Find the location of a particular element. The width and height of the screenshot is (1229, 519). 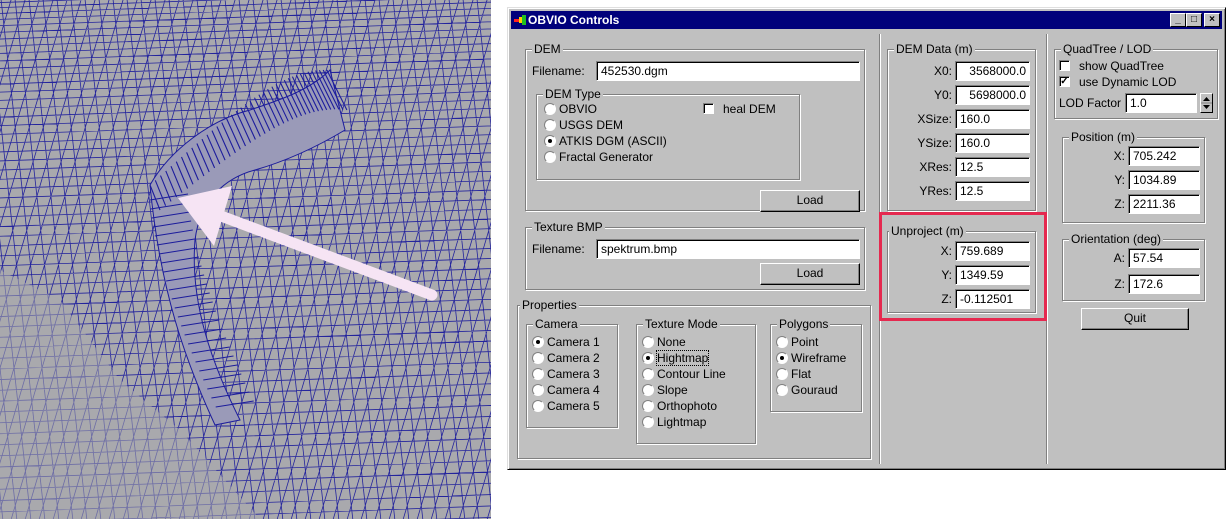

unproject-x-input: 759.689 is located at coordinates (992, 251).